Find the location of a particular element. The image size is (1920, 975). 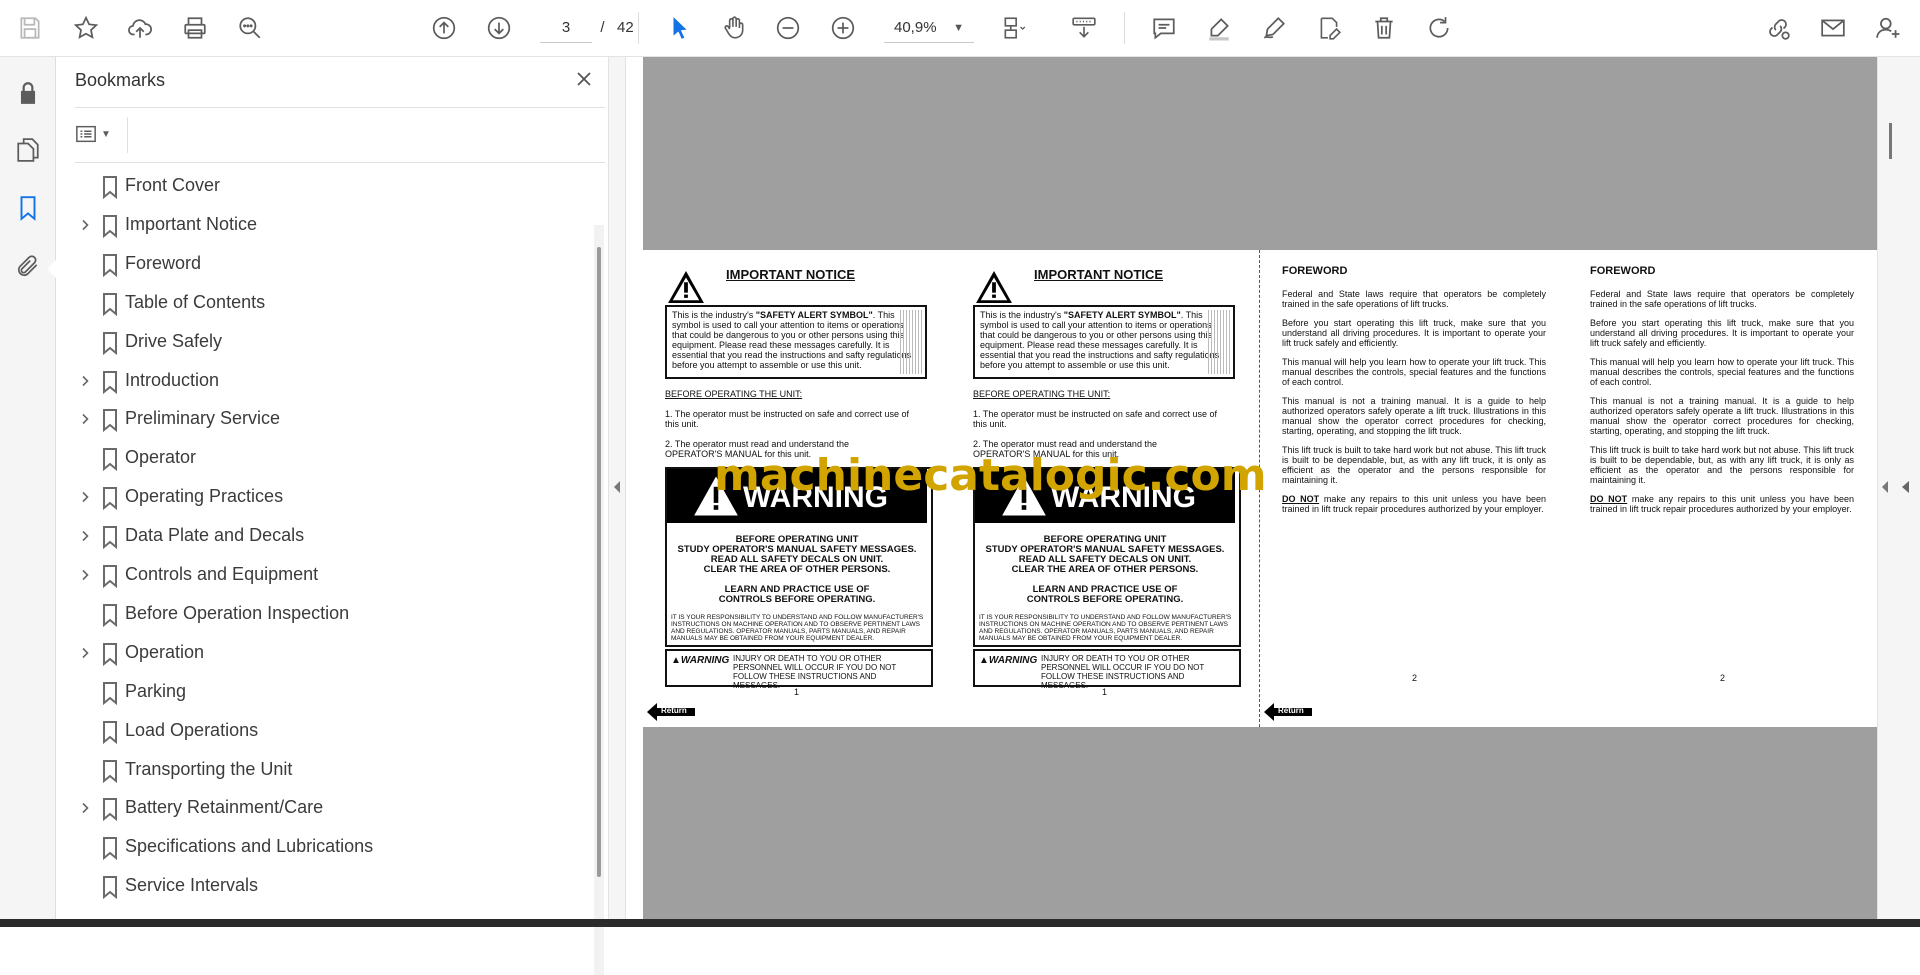

bookmark-item: Preliminary Service is located at coordinates (325, 418).